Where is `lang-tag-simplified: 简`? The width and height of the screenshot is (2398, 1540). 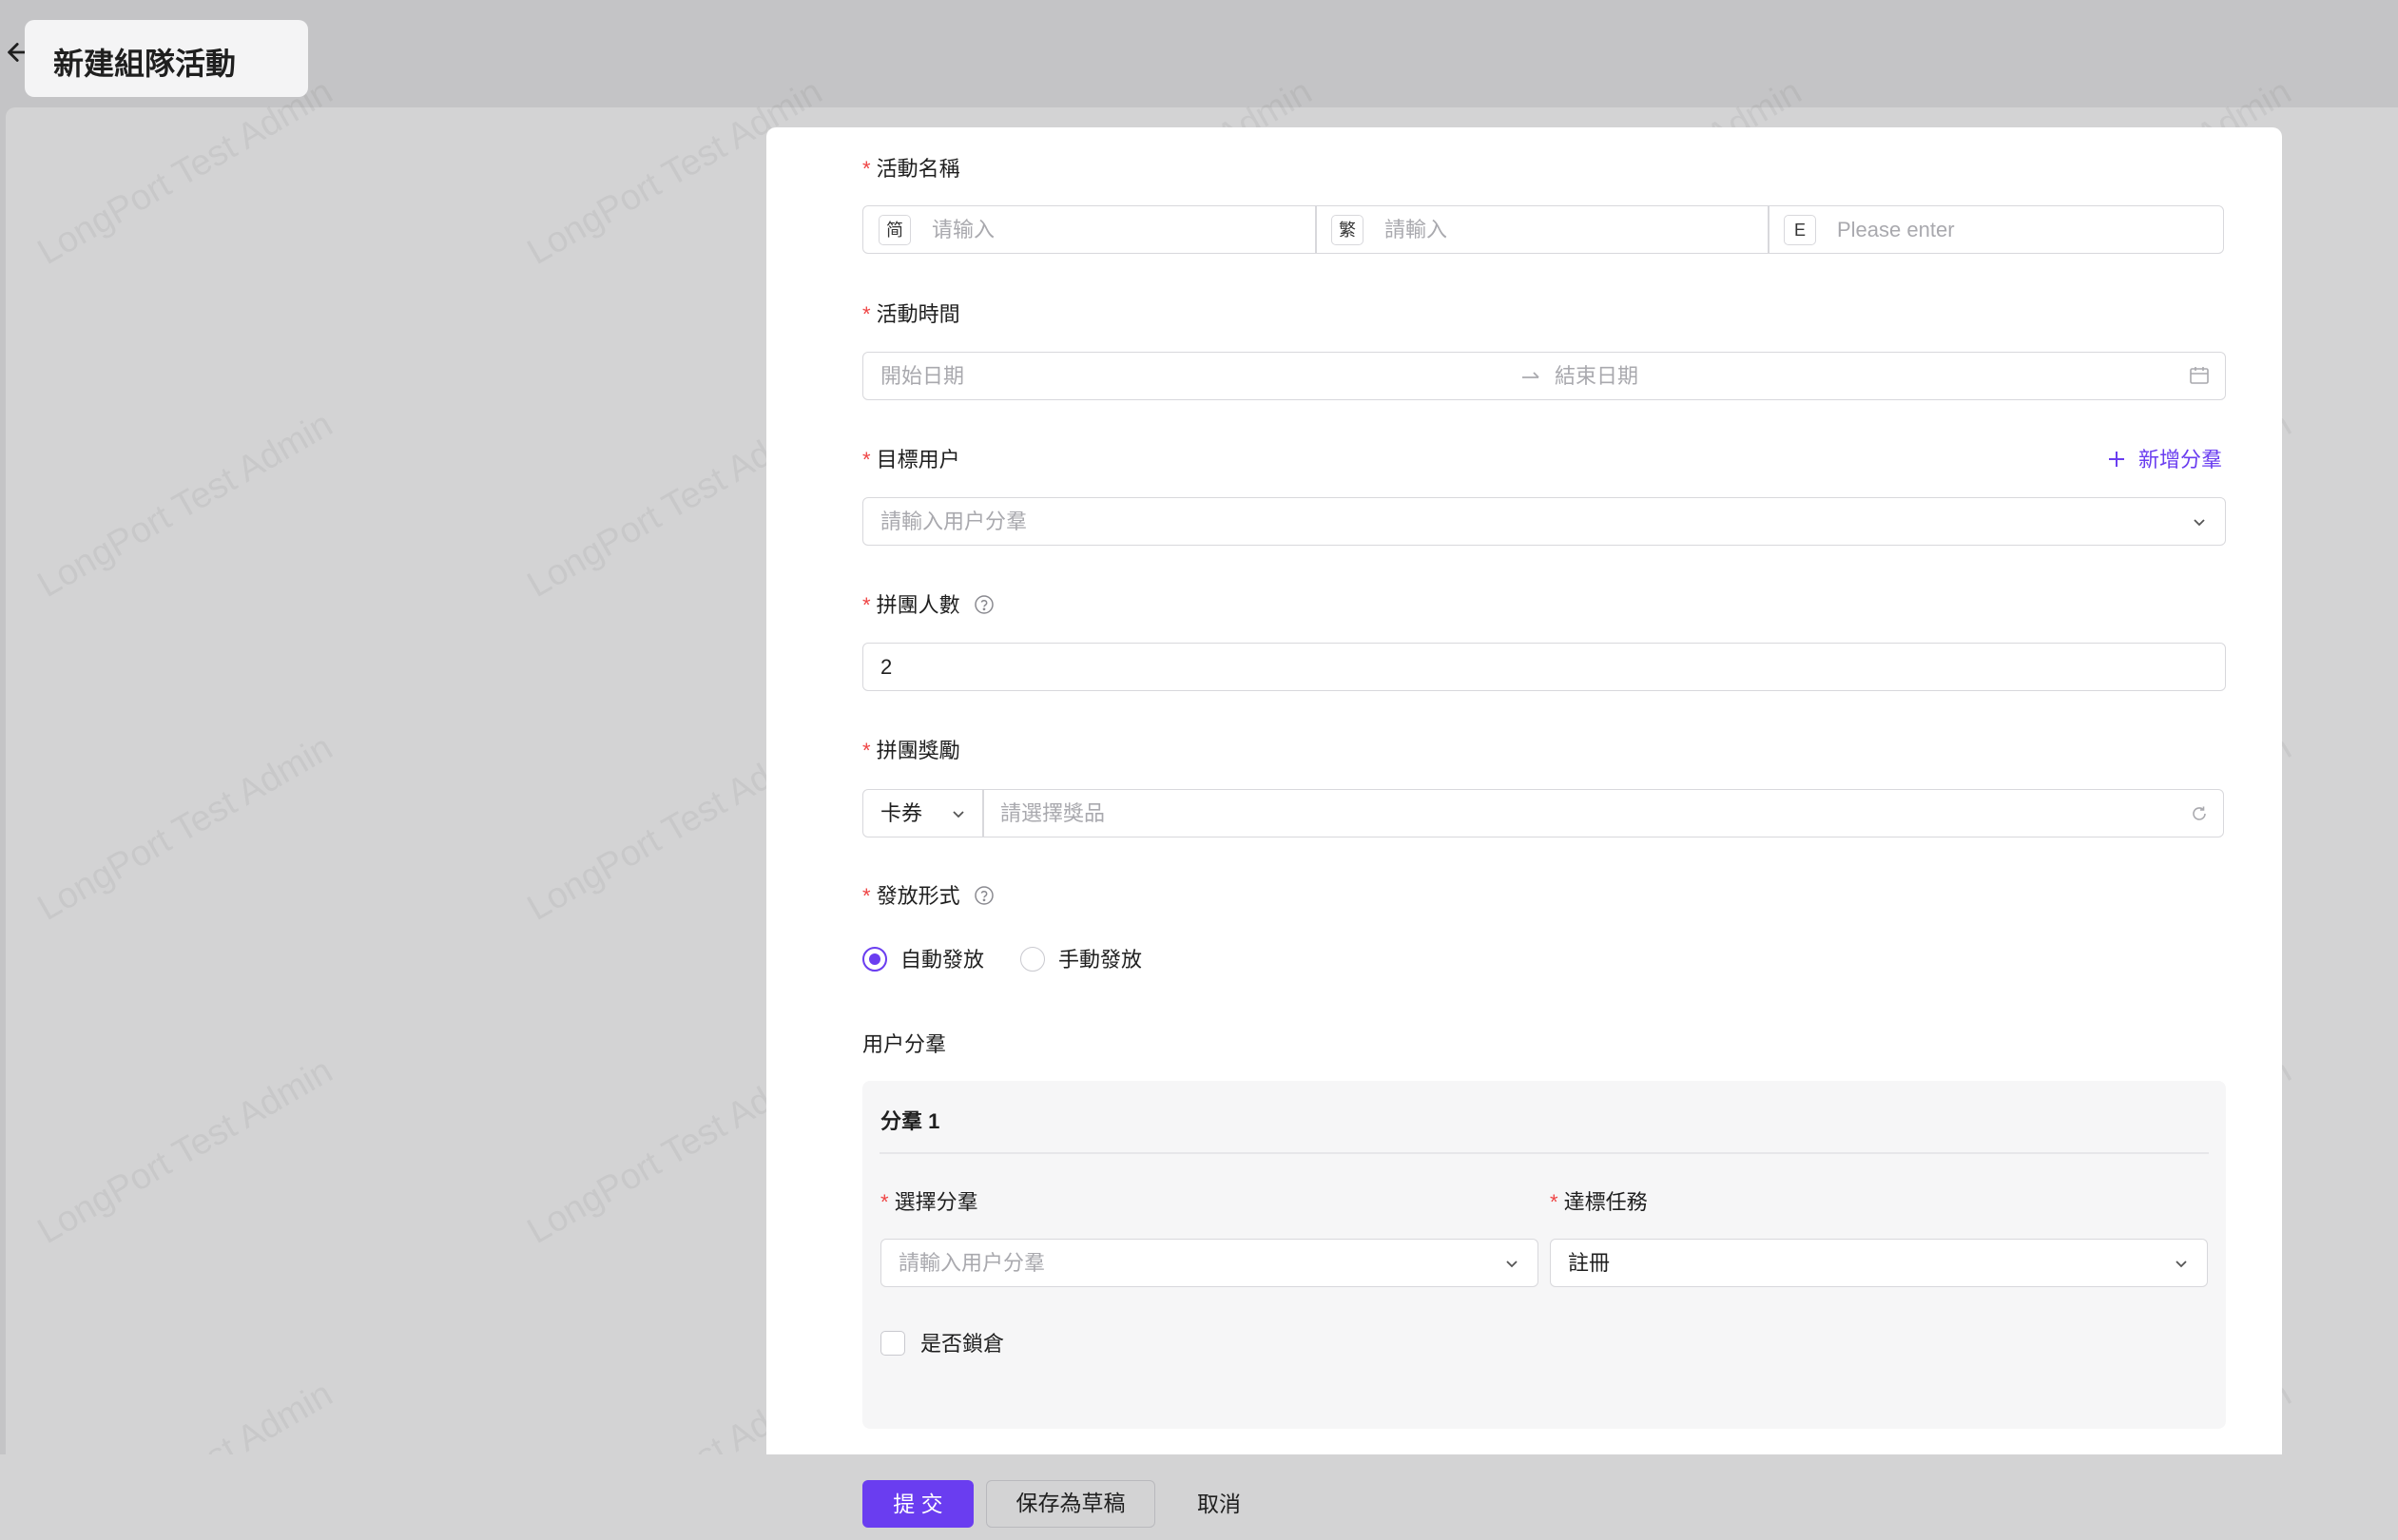
lang-tag-simplified: 简 is located at coordinates (895, 230).